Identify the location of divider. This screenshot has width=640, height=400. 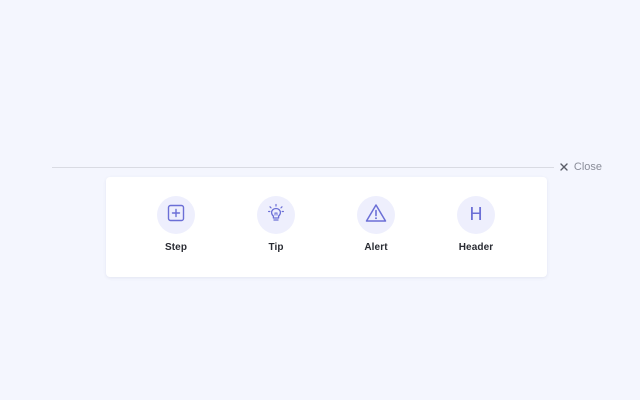
(303, 167).